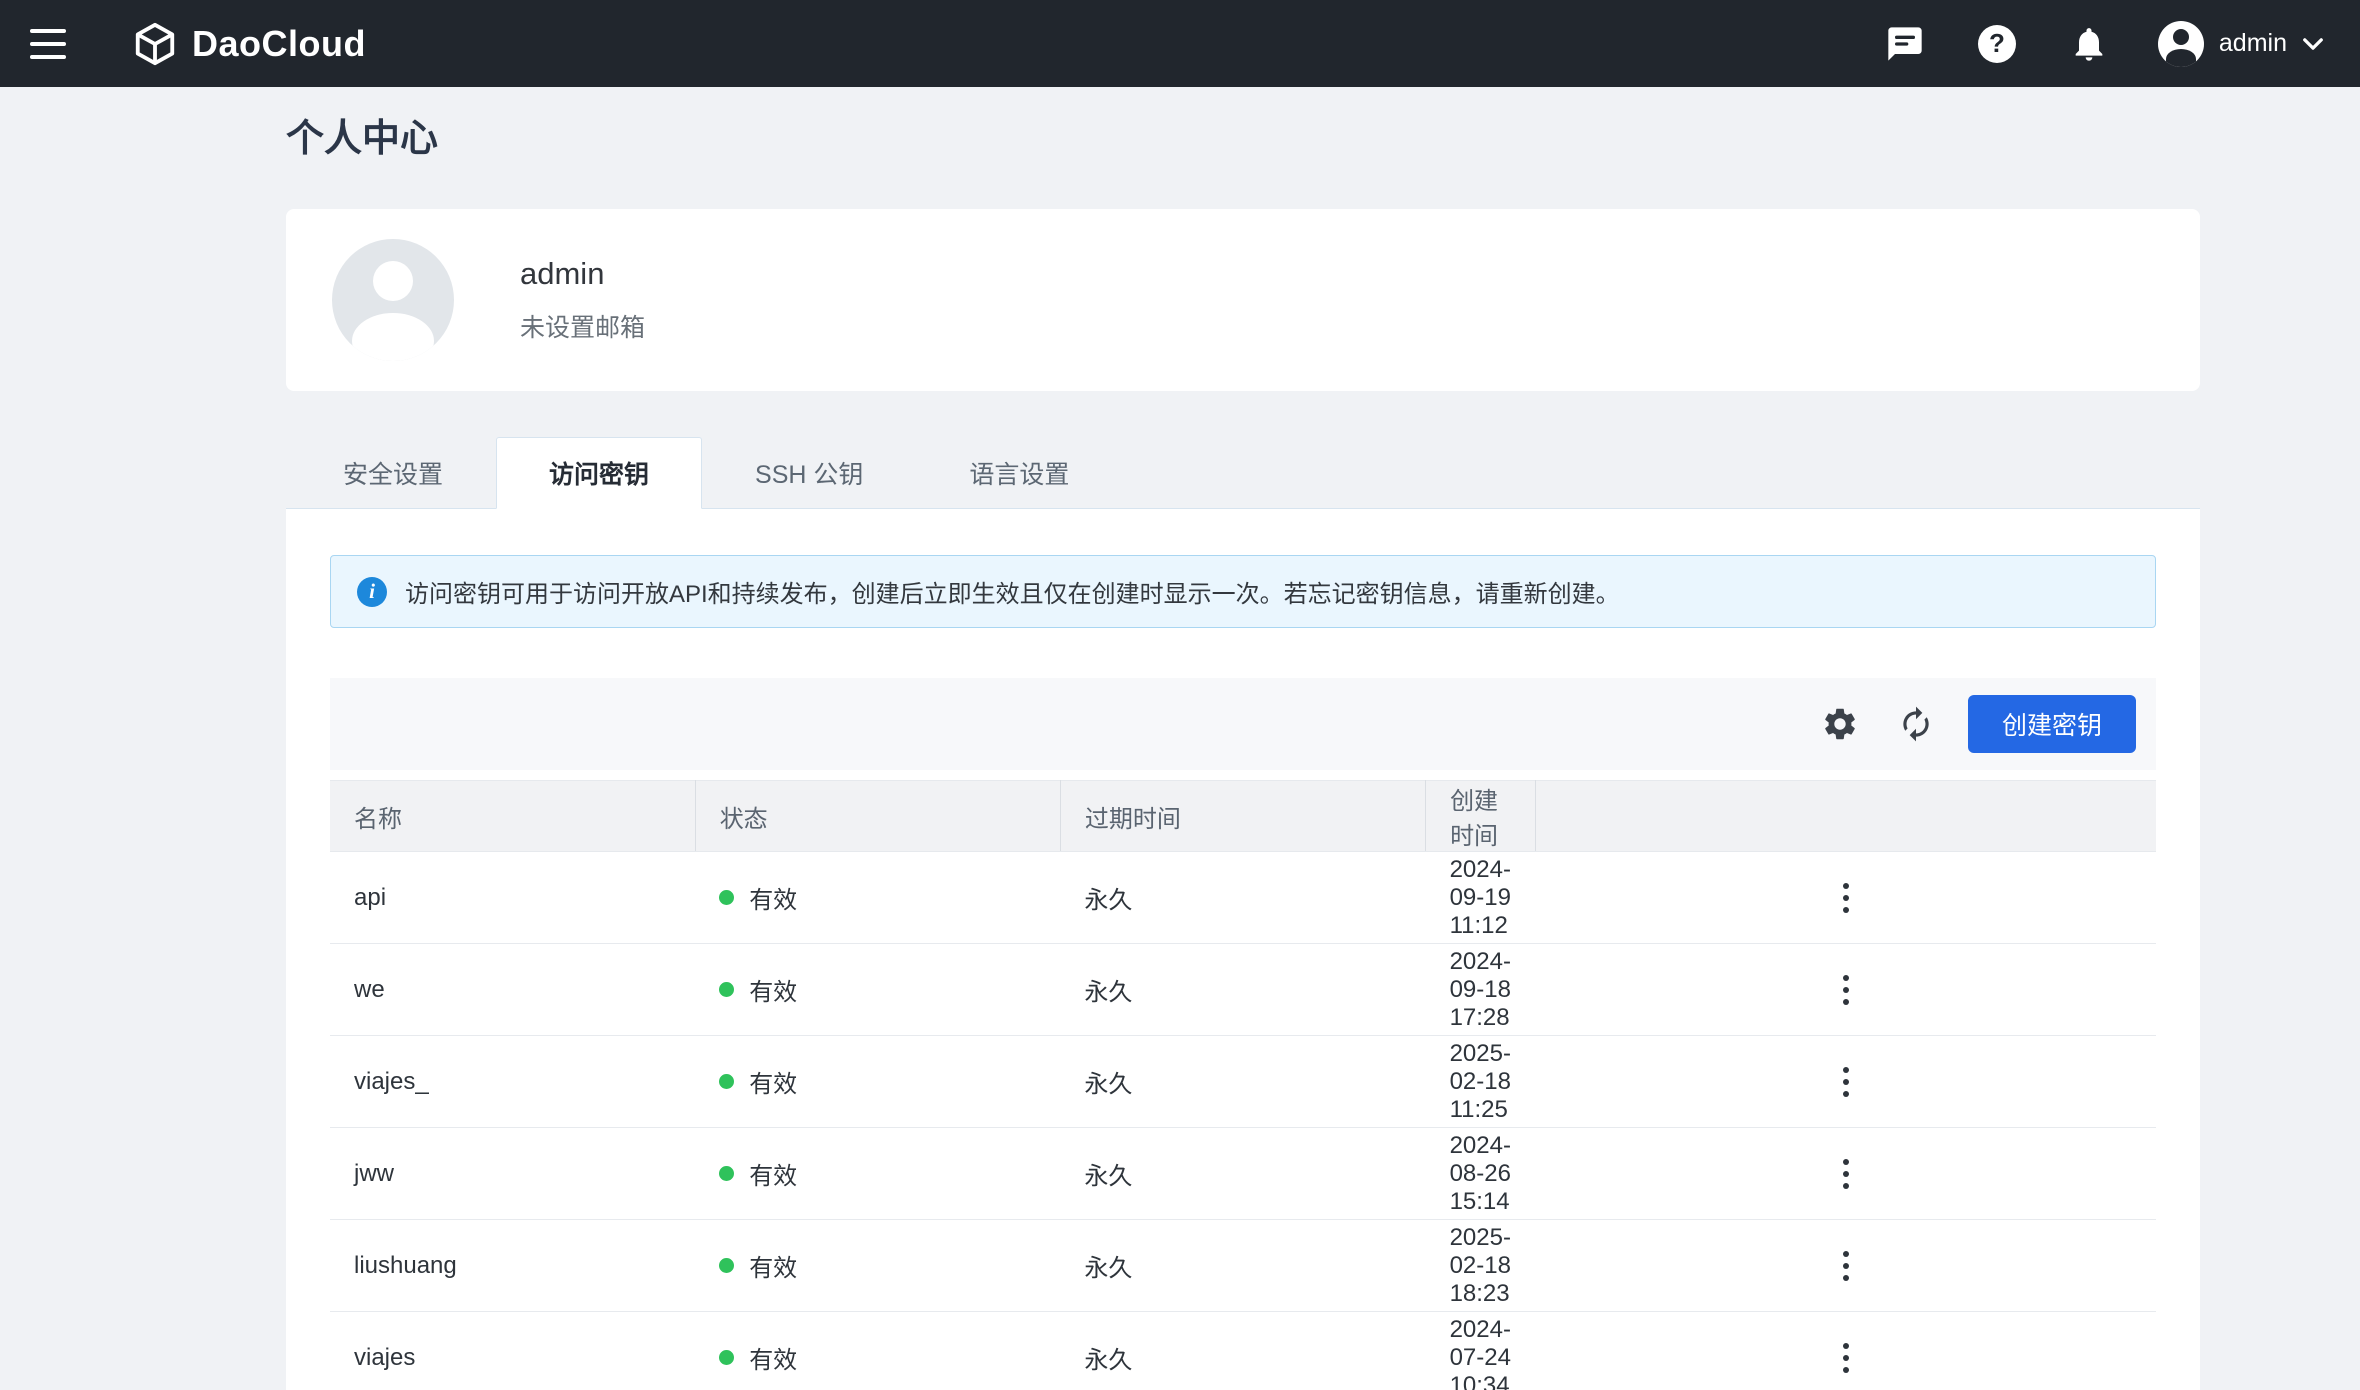 The width and height of the screenshot is (2360, 1390). Describe the element at coordinates (1840, 724) in the screenshot. I see `settings-gear-icon` at that location.